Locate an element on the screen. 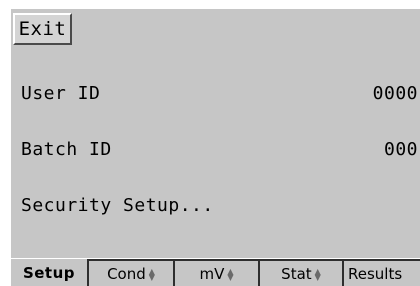 Image resolution: width=420 pixels, height=286 pixels. tab-results-label: Results is located at coordinates (375, 274).